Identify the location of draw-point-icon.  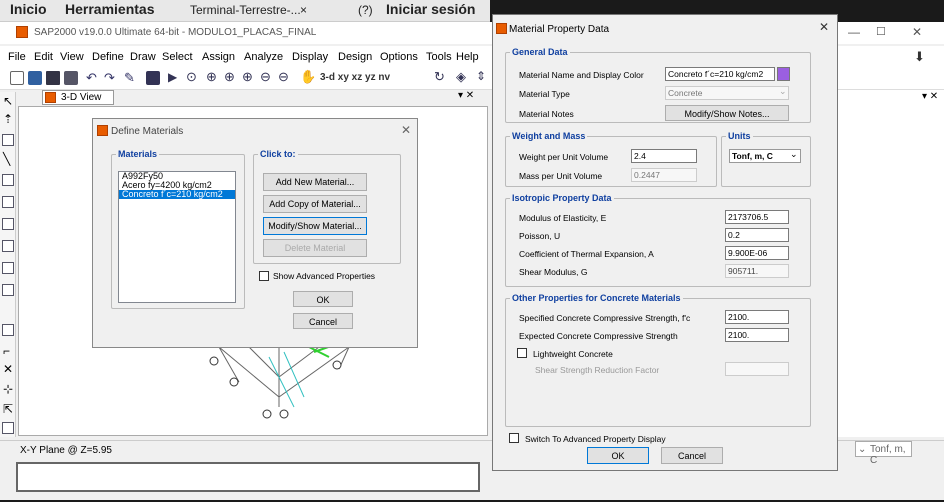
(8, 140).